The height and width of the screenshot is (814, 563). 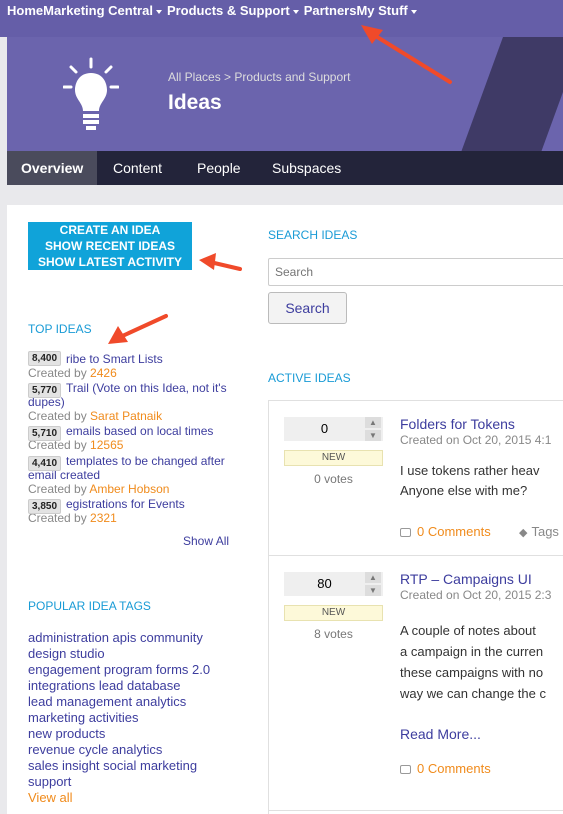 What do you see at coordinates (415, 272) in the screenshot?
I see `search-input` at bounding box center [415, 272].